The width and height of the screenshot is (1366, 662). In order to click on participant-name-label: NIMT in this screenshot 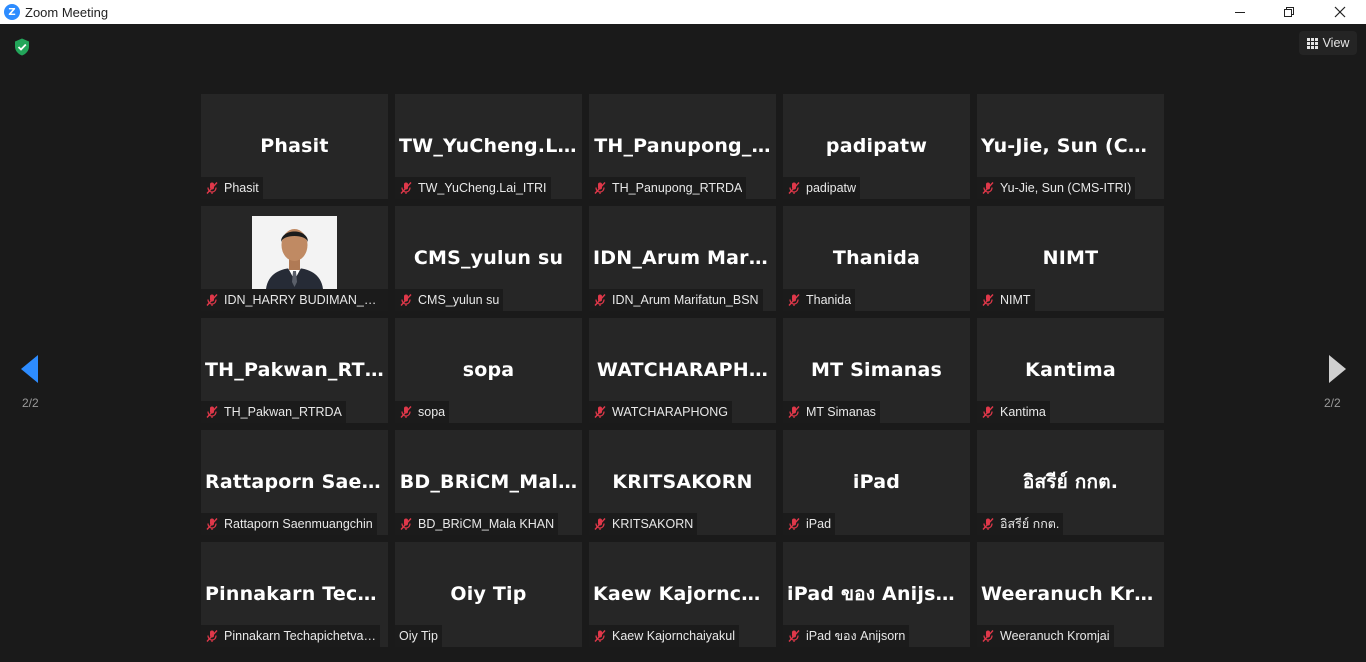, I will do `click(1006, 300)`.